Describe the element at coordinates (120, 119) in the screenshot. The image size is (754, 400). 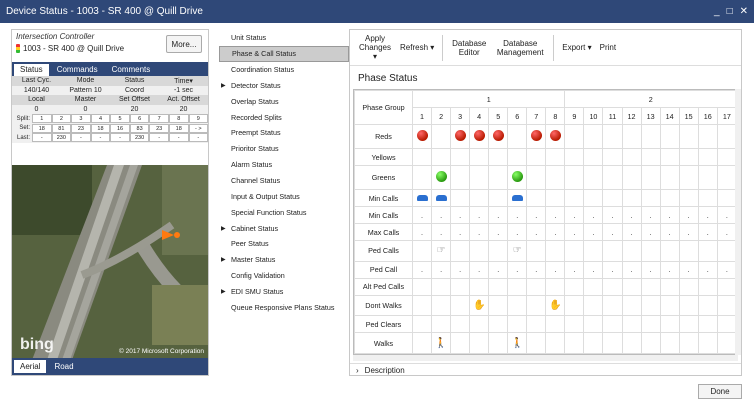
I see `split-grid-cell: 5` at that location.